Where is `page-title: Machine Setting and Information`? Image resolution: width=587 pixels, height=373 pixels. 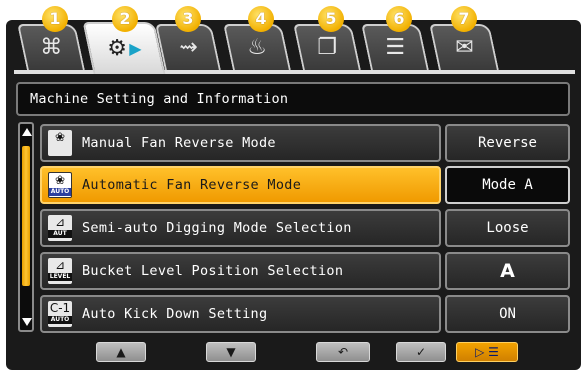
page-title: Machine Setting and Information is located at coordinates (293, 99).